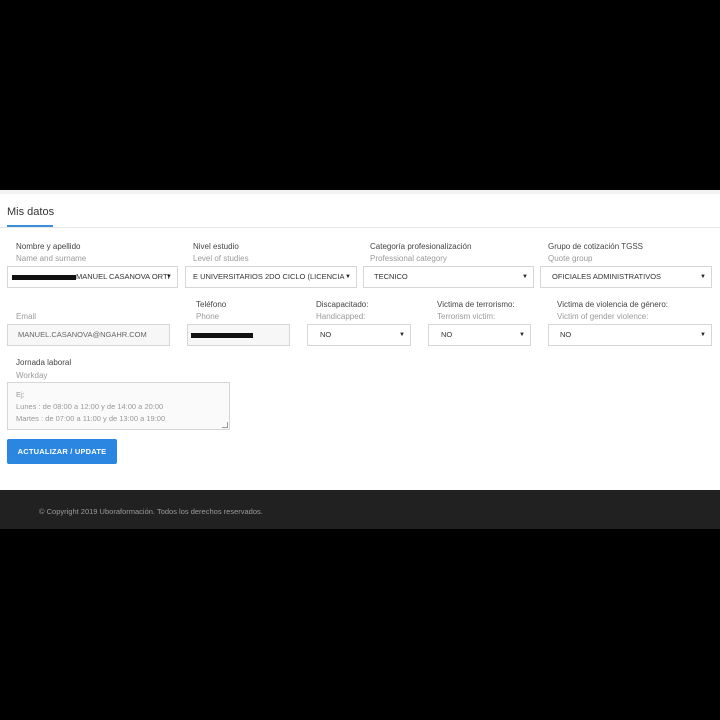 The height and width of the screenshot is (720, 720). What do you see at coordinates (360, 227) in the screenshot?
I see `header-divider` at bounding box center [360, 227].